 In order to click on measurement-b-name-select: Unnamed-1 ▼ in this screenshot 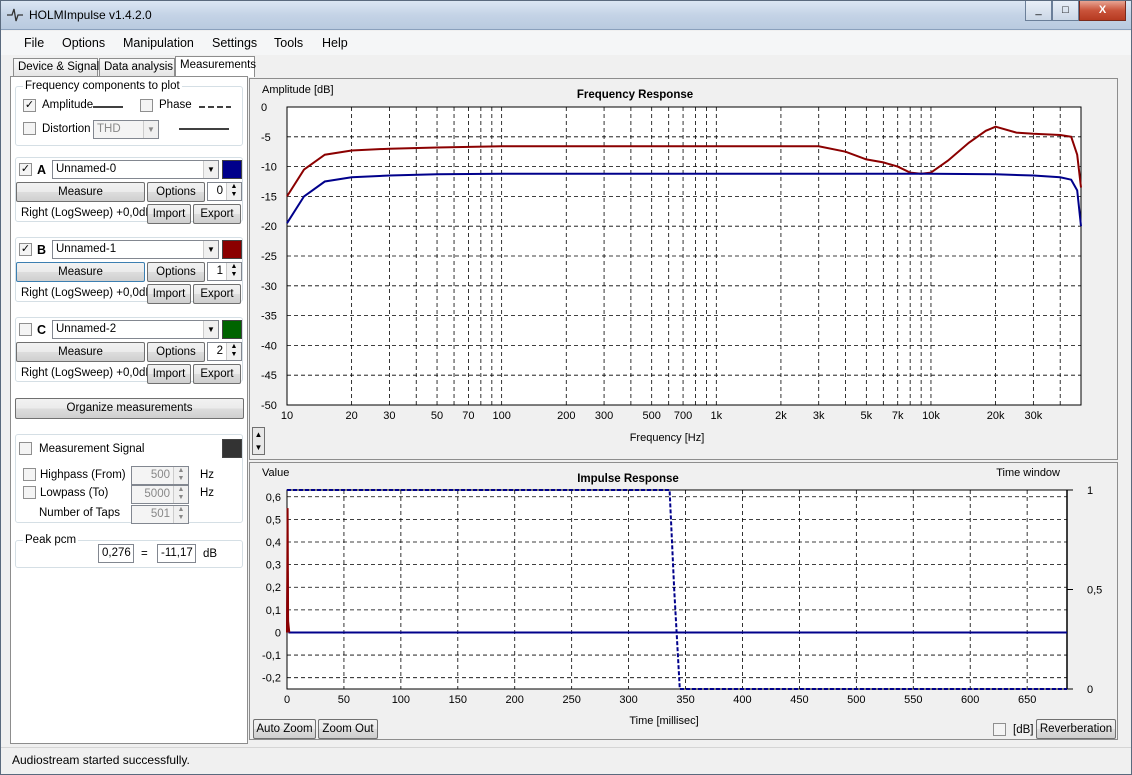, I will do `click(135, 249)`.